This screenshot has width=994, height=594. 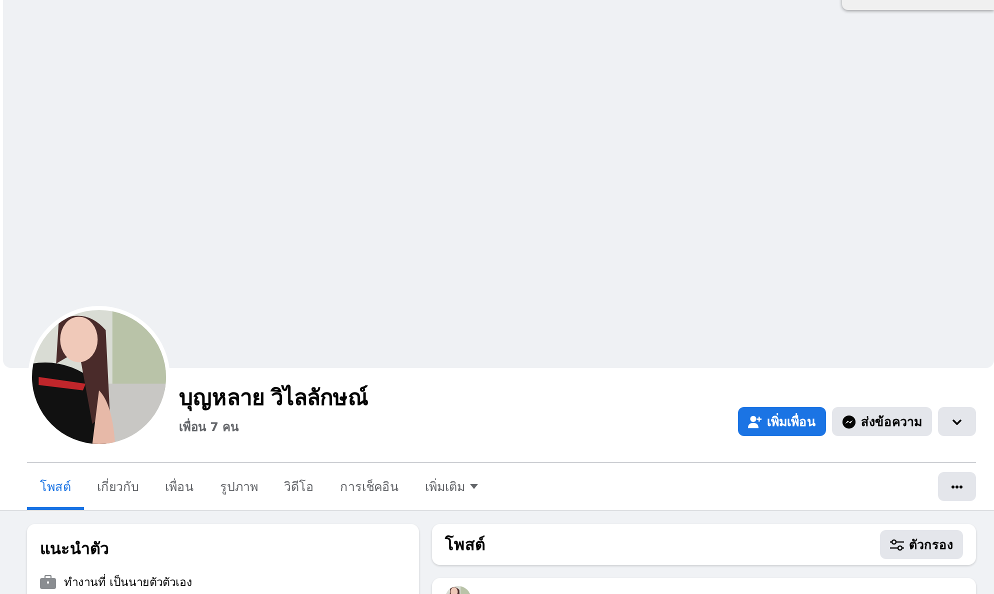 I want to click on profile-tab: รูปภาพ, so click(x=239, y=488).